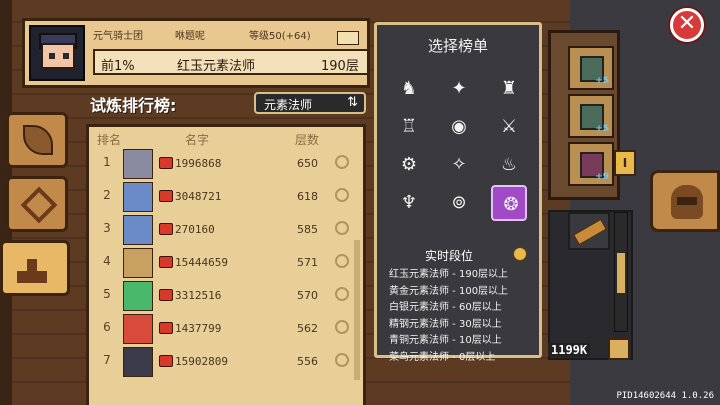 This screenshot has width=720, height=405. I want to click on class-glyph: ⚙, so click(409, 164).